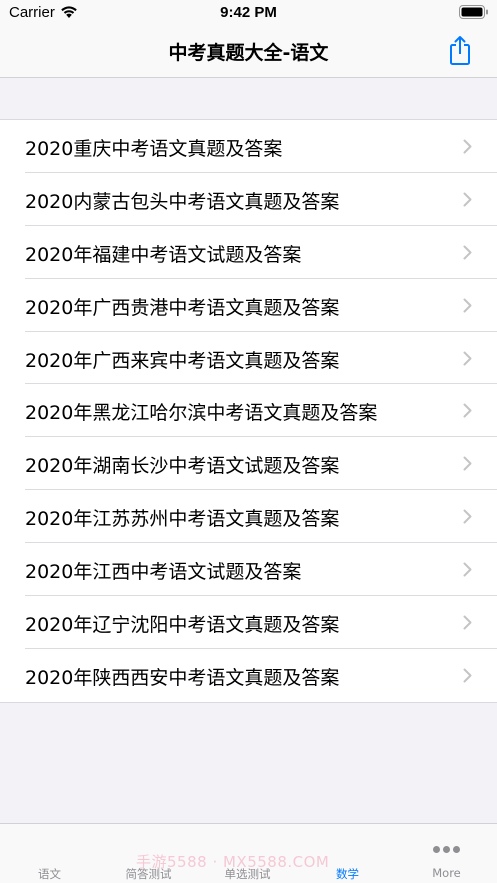 Image resolution: width=497 pixels, height=883 pixels. What do you see at coordinates (460, 50) in the screenshot?
I see `share-icon` at bounding box center [460, 50].